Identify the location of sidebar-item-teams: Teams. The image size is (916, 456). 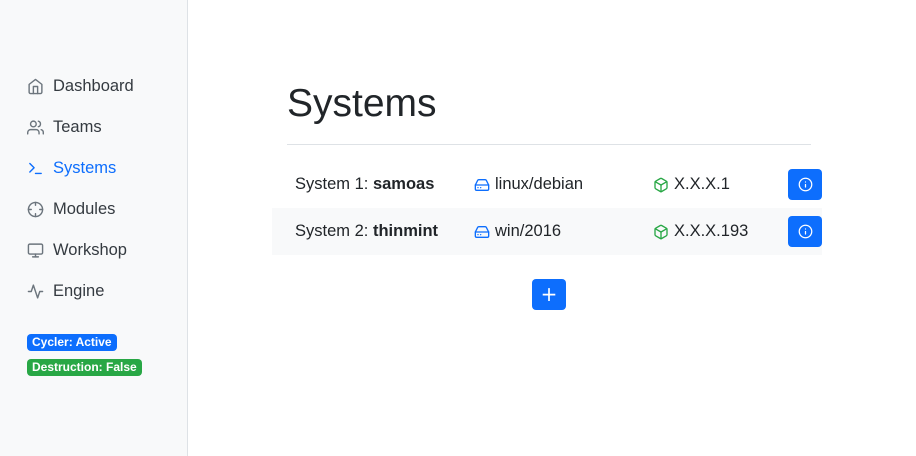
(94, 127).